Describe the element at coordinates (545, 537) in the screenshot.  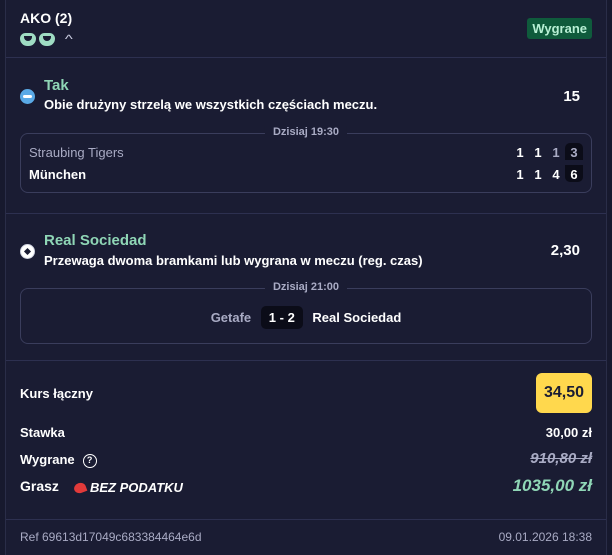
I see `bet-date: 09.01.2026 18:38` at that location.